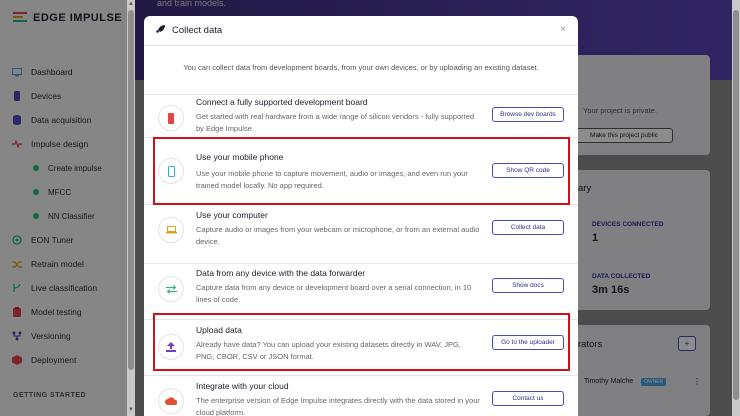 The height and width of the screenshot is (416, 740). Describe the element at coordinates (242, 386) in the screenshot. I see `option-title: Integrate with your cloud` at that location.